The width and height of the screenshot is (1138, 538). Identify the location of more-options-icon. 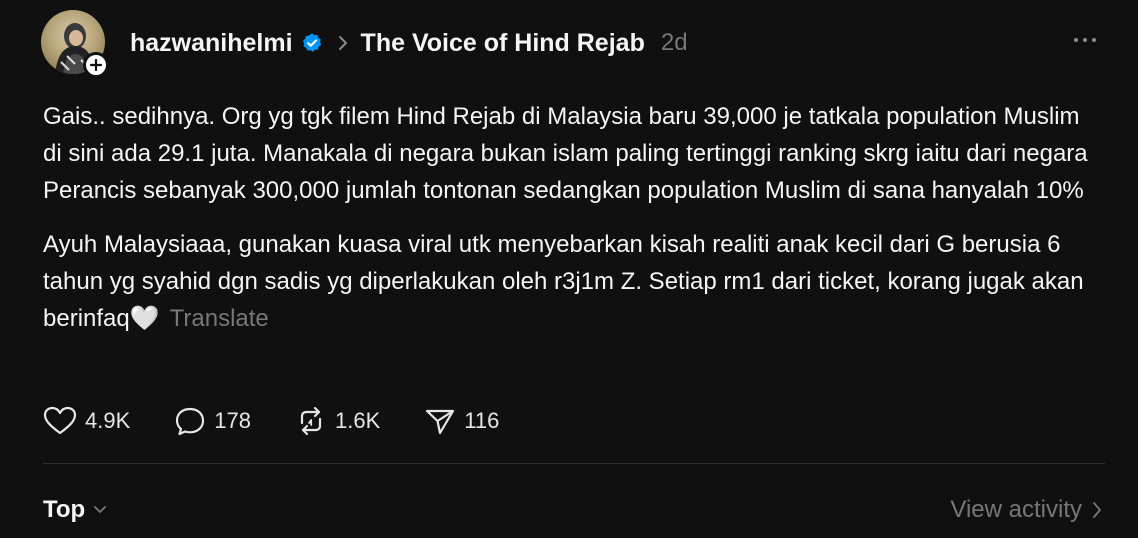
(1085, 40).